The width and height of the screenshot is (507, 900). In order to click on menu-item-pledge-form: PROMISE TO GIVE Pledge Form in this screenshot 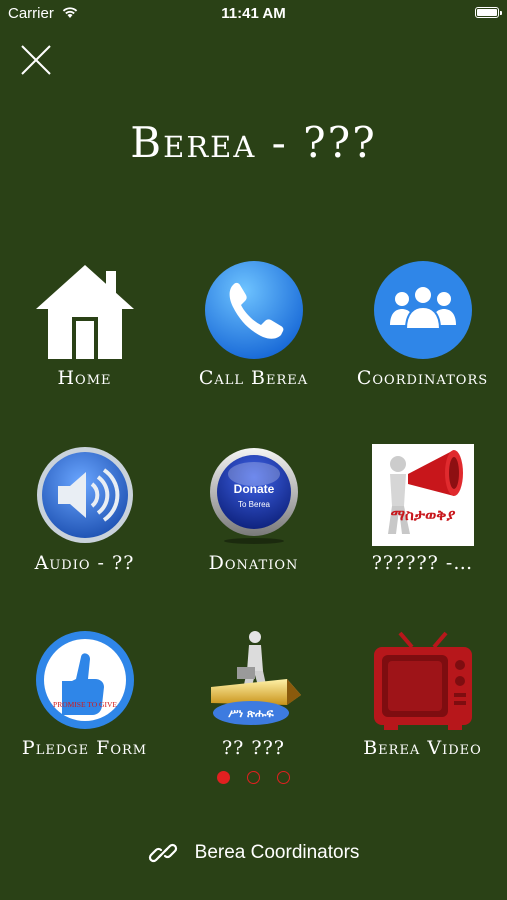, I will do `click(84, 700)`.